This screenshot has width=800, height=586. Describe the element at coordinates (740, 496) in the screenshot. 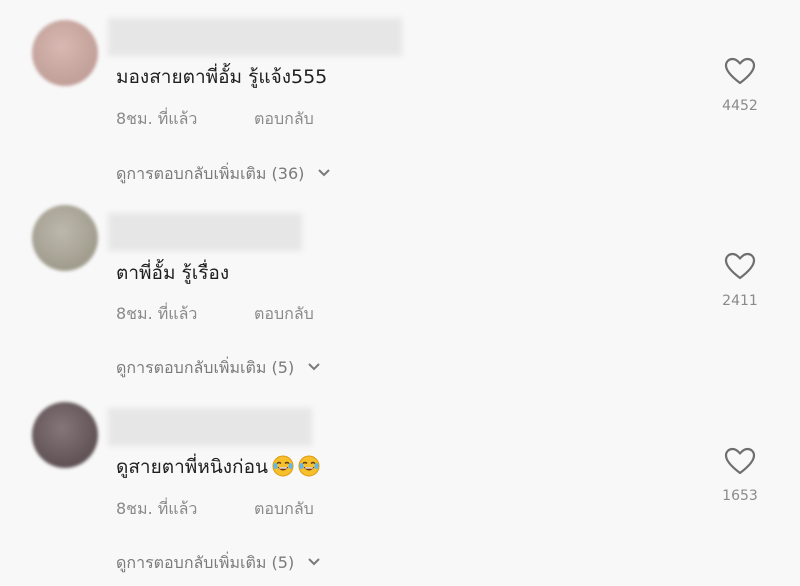

I see `like-count: 1653` at that location.